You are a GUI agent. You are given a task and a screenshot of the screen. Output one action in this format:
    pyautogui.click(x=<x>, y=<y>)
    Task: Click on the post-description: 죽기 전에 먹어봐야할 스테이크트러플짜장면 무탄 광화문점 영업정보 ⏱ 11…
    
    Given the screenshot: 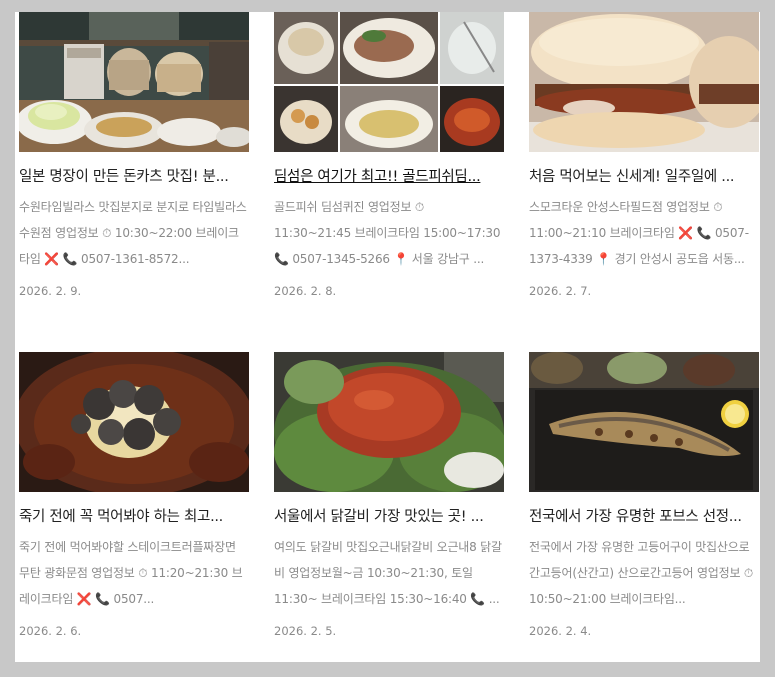 What is the action you would take?
    pyautogui.click(x=131, y=573)
    